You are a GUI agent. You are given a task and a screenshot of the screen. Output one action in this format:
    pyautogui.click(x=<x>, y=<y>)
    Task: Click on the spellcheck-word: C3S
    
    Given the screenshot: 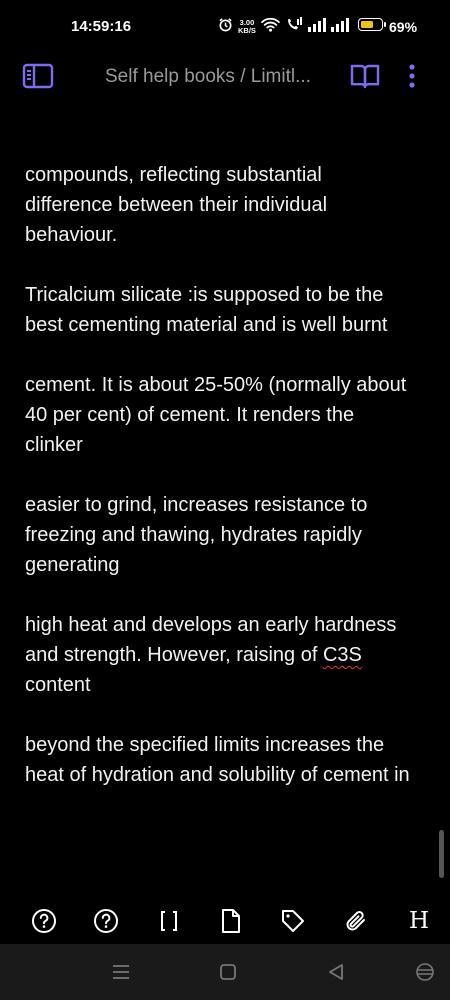 What is the action you would take?
    pyautogui.click(x=342, y=655)
    